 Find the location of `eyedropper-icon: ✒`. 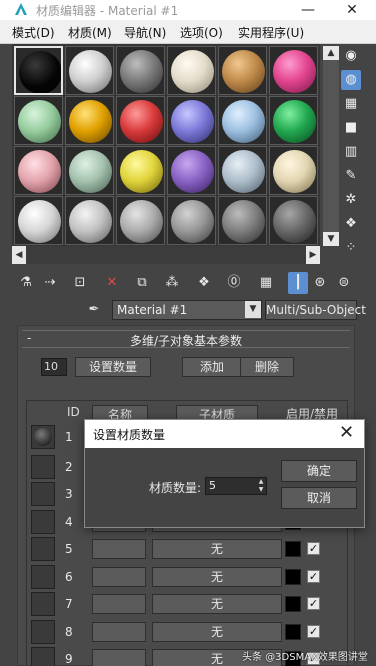

eyedropper-icon: ✒ is located at coordinates (94, 310).